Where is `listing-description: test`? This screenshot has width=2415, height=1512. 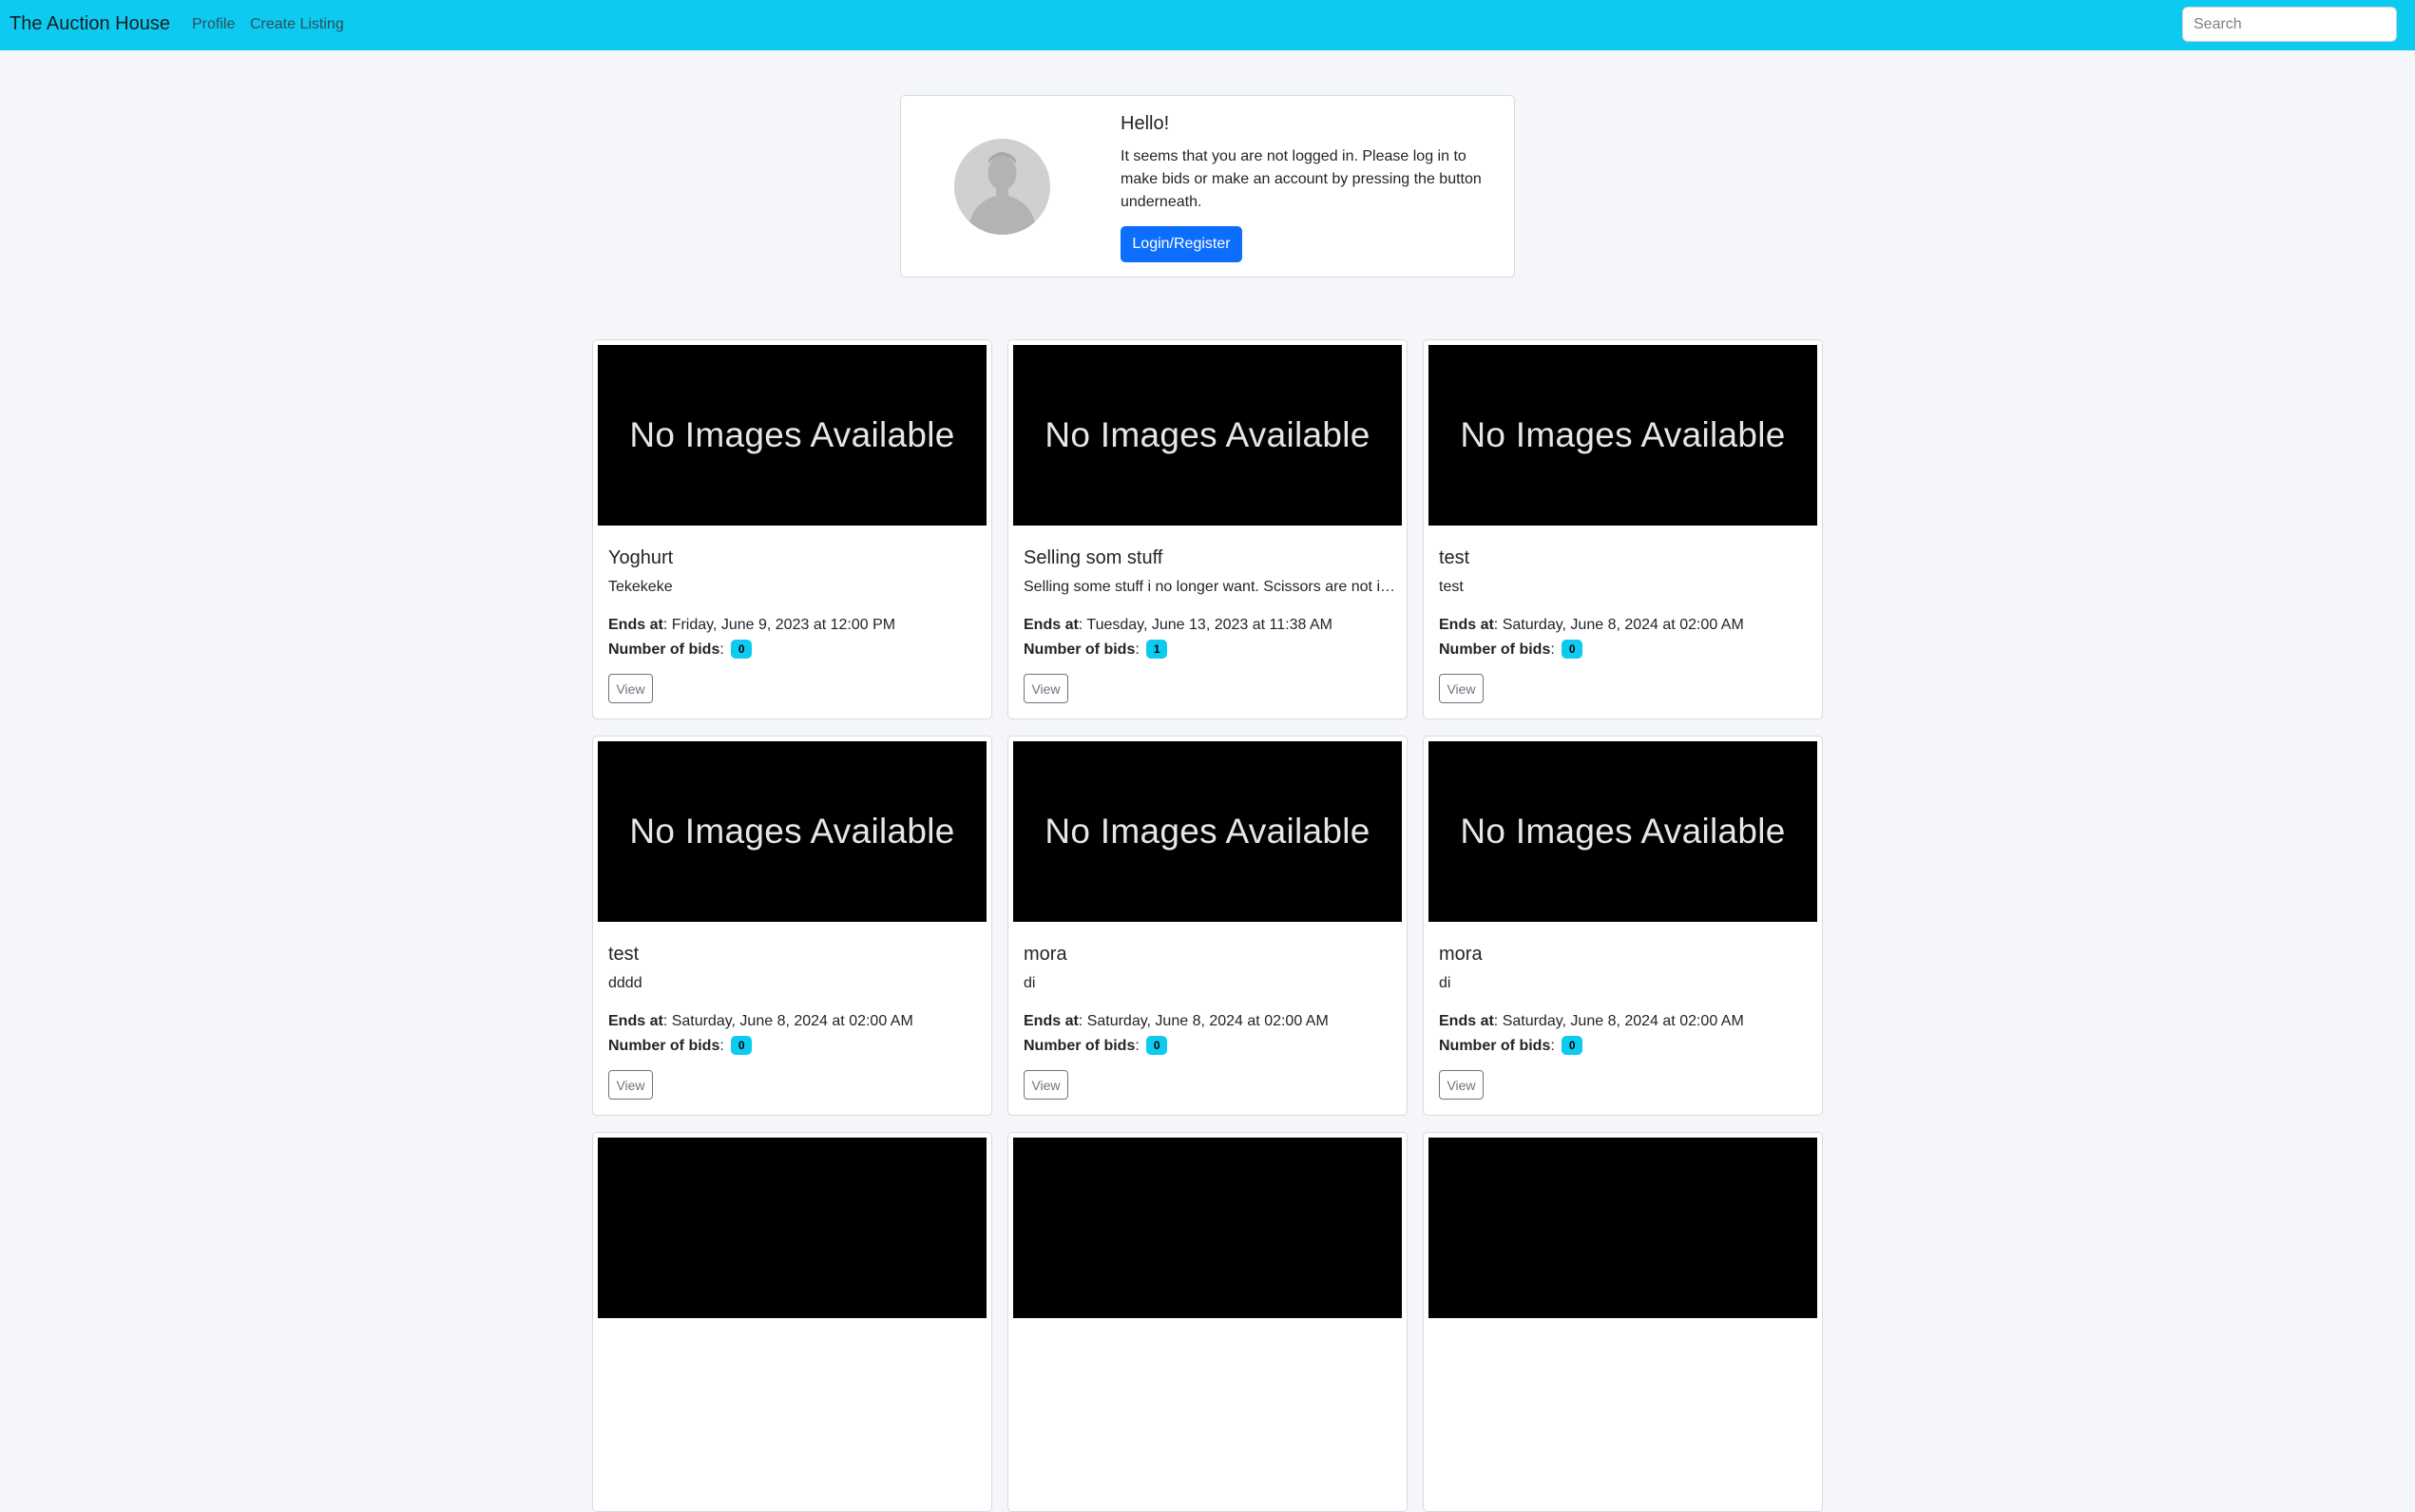 listing-description: test is located at coordinates (1451, 587).